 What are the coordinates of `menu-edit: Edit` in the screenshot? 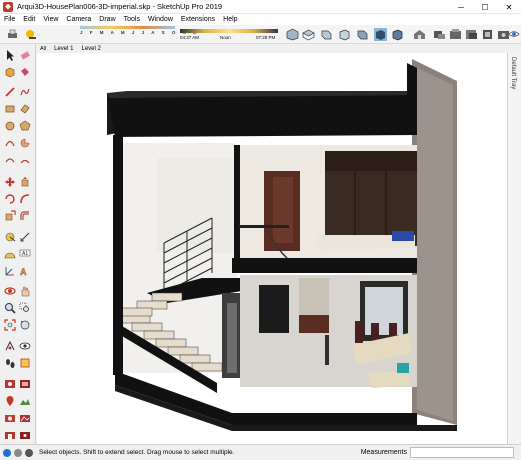 It's located at (29, 19).